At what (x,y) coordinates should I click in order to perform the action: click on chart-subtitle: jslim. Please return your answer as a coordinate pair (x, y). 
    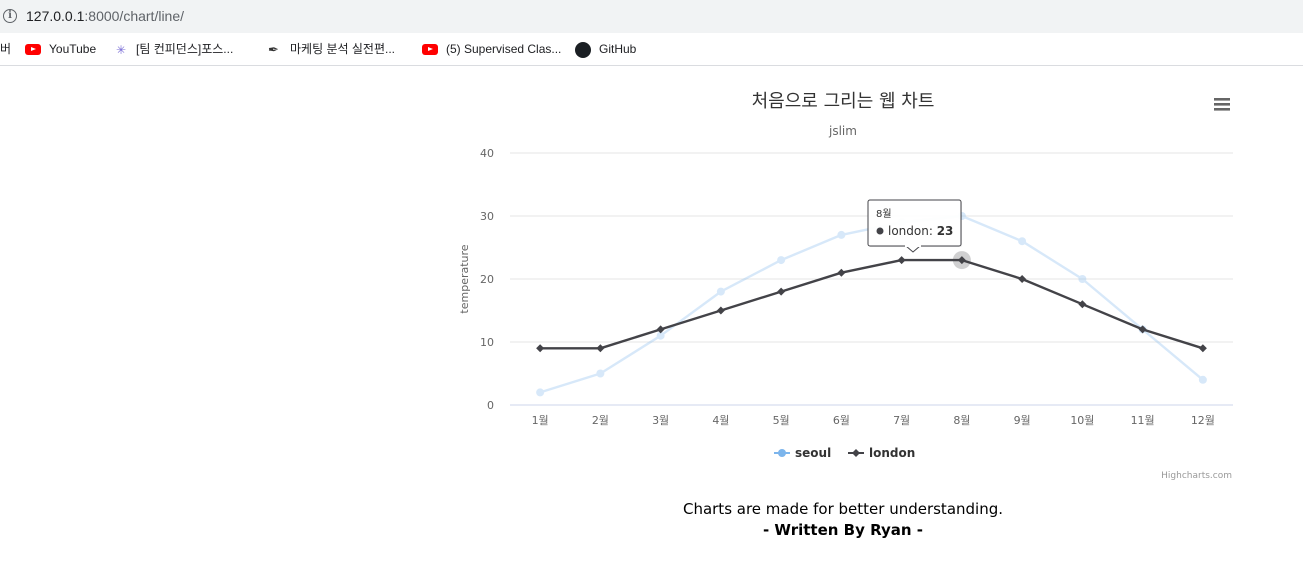
    Looking at the image, I should click on (842, 131).